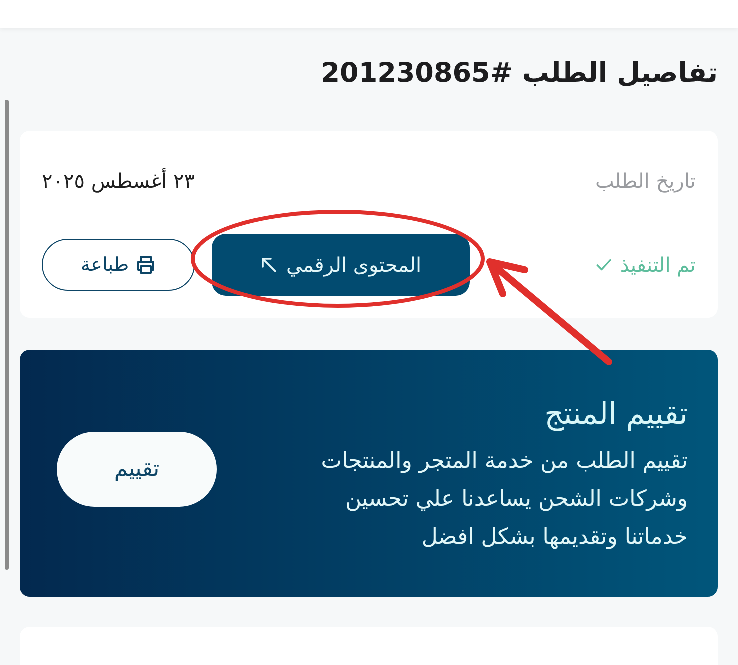  What do you see at coordinates (7, 335) in the screenshot?
I see `scroll-bar` at bounding box center [7, 335].